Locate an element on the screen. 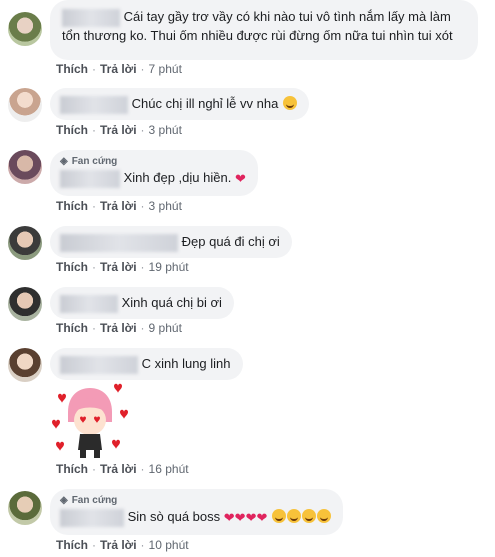  comment-bubble: ◈ Fan cứng Xinh đẹp ,dịu hiền. ❤ is located at coordinates (154, 173).